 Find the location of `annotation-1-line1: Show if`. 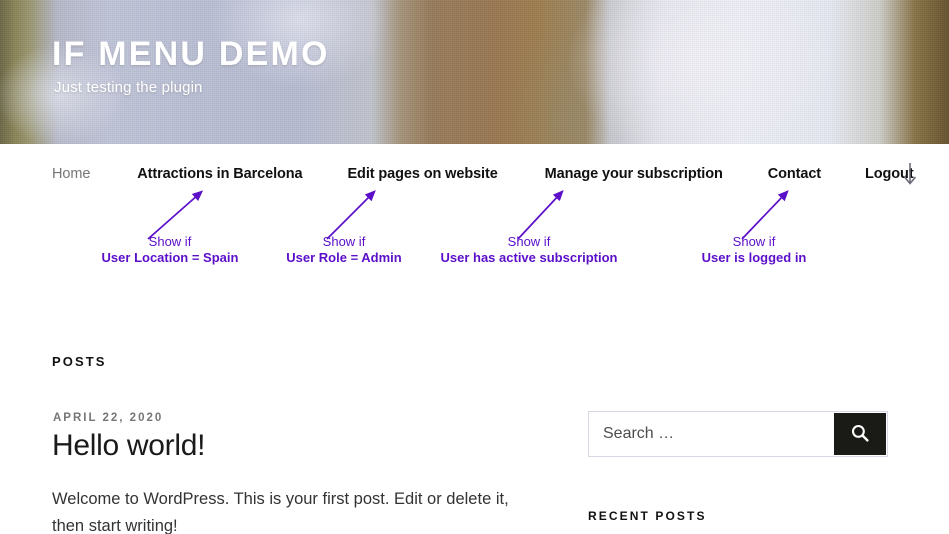

annotation-1-line1: Show if is located at coordinates (170, 241).